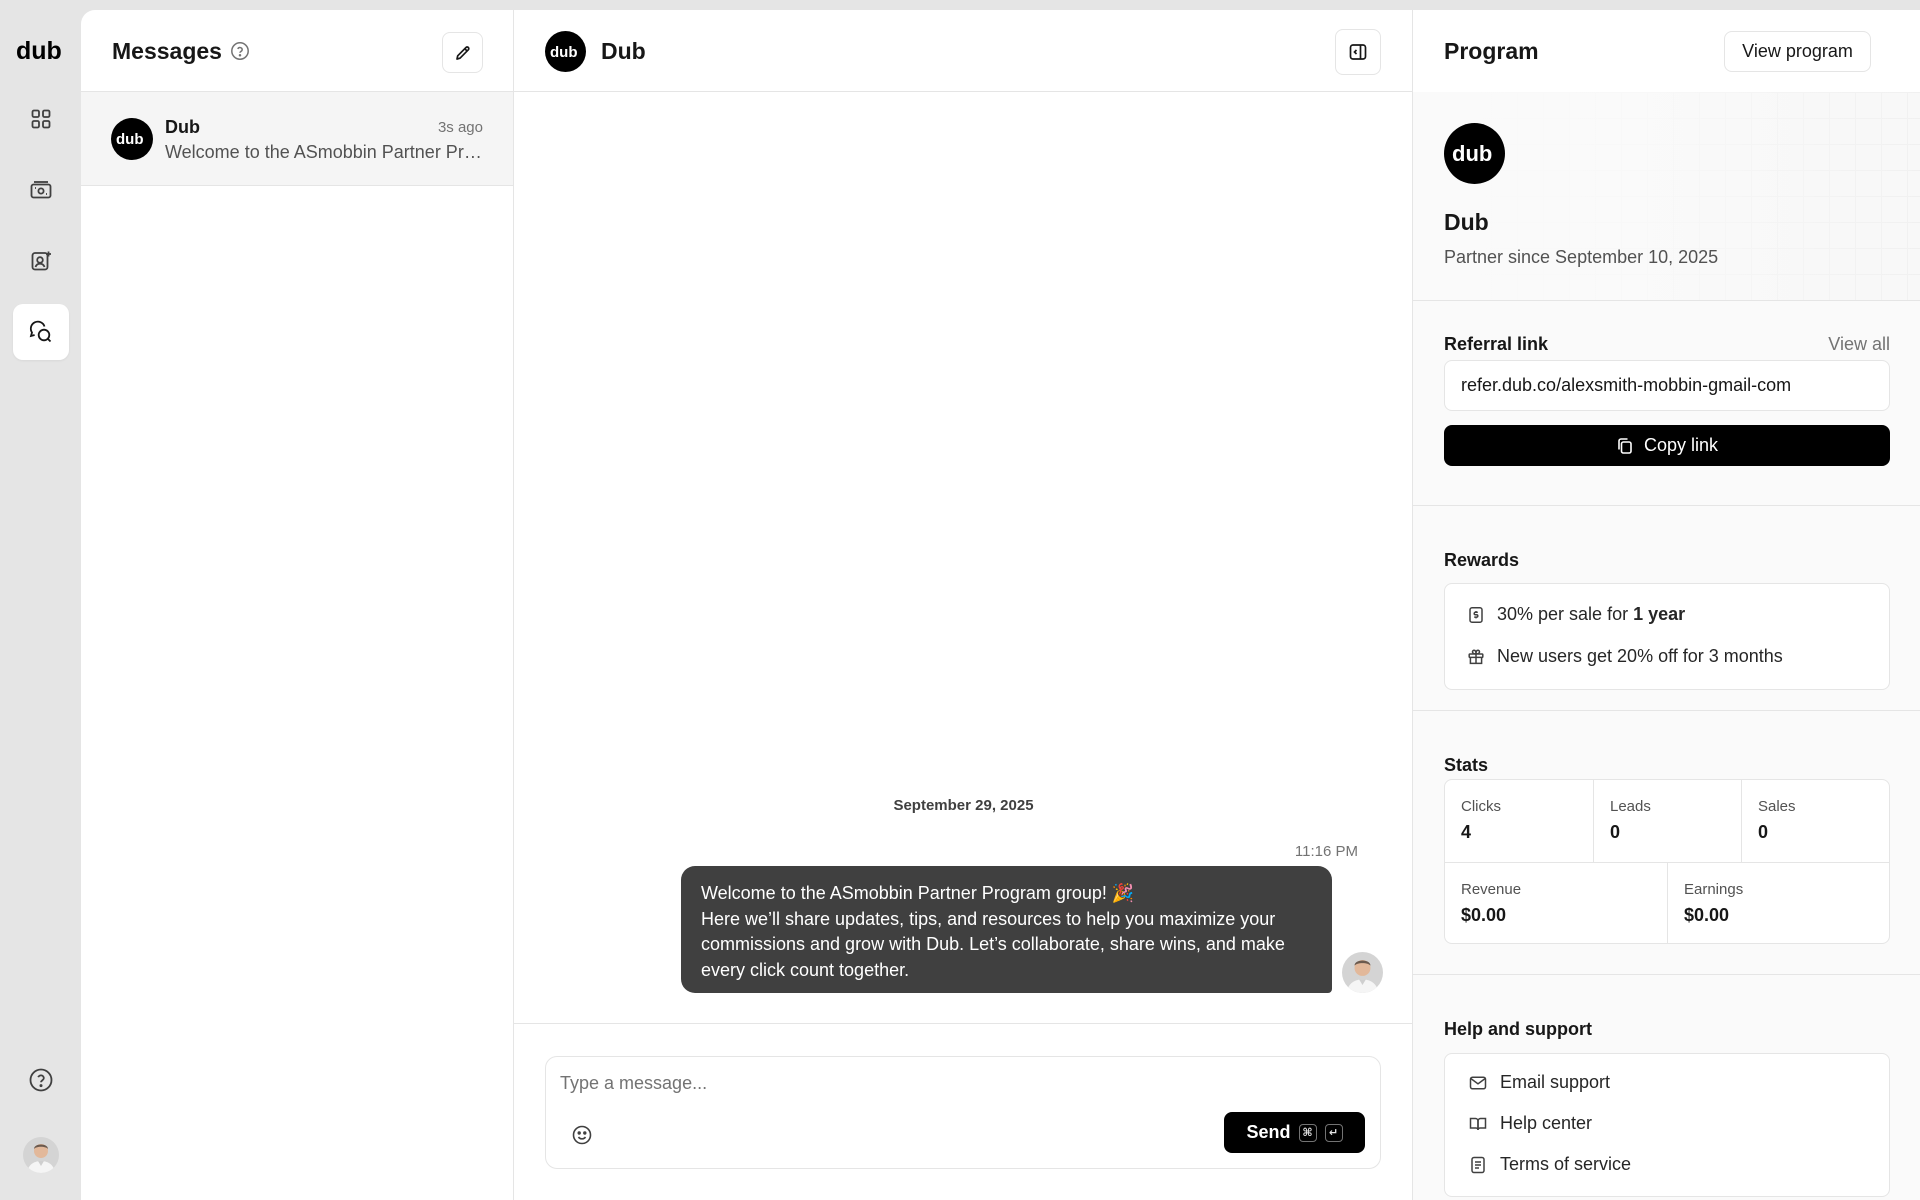 The image size is (1920, 1200). I want to click on new-message-button, so click(462, 52).